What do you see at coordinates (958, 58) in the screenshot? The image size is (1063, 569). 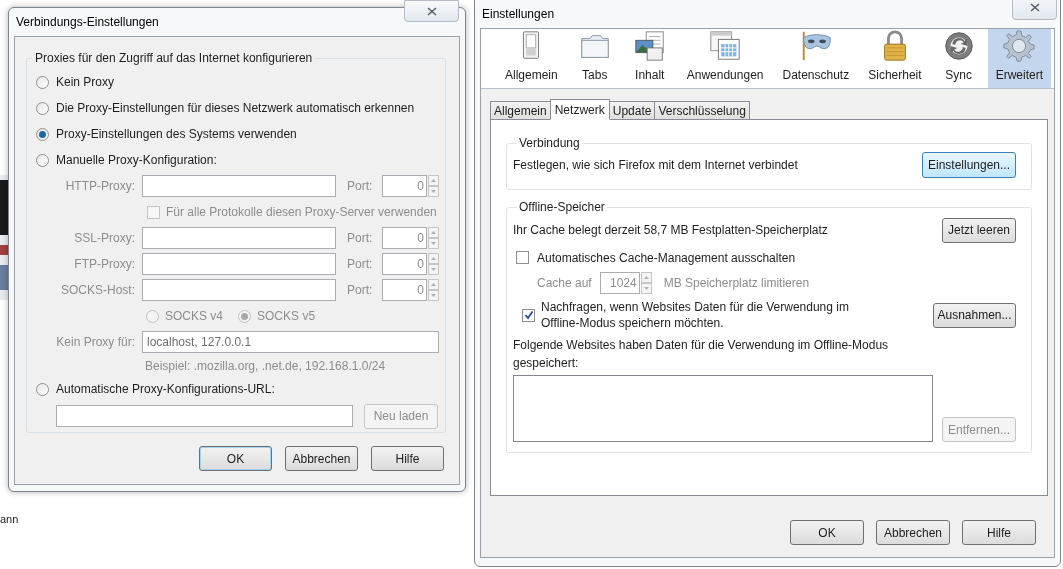 I see `toolbar-item: Sync` at bounding box center [958, 58].